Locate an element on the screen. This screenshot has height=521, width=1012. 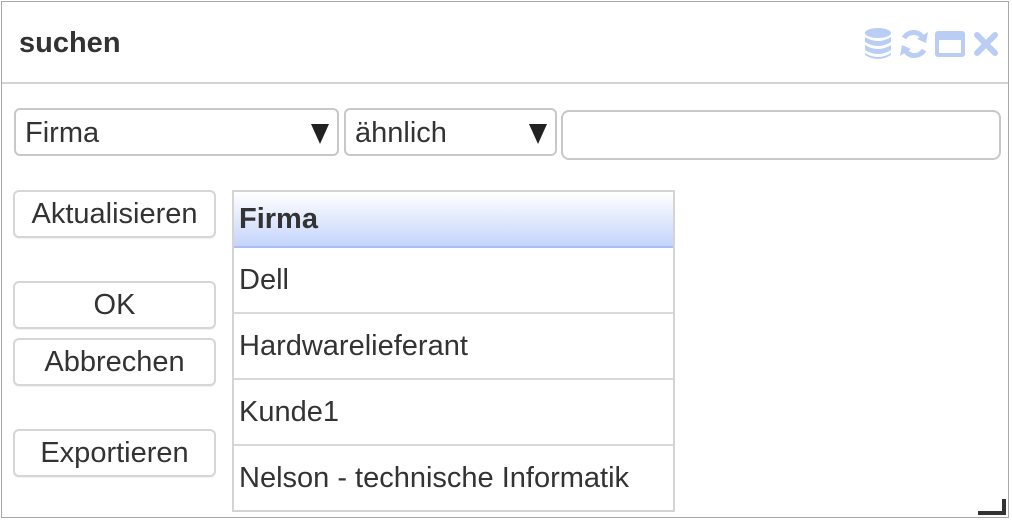
refresh-button: Aktualisieren is located at coordinates (114, 214).